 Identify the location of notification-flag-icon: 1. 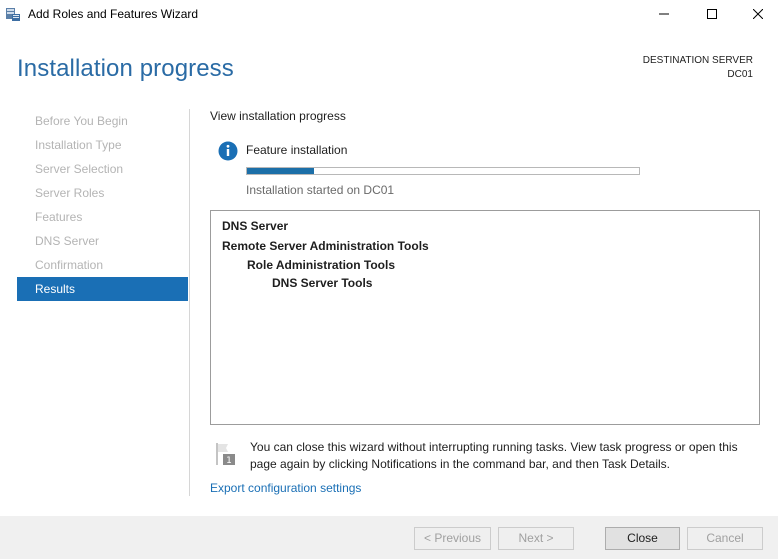
(225, 454).